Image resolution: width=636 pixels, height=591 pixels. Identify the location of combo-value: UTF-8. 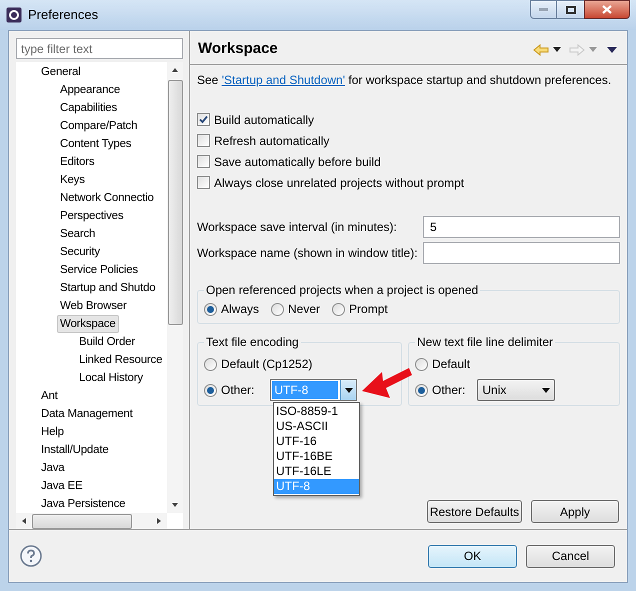
(305, 390).